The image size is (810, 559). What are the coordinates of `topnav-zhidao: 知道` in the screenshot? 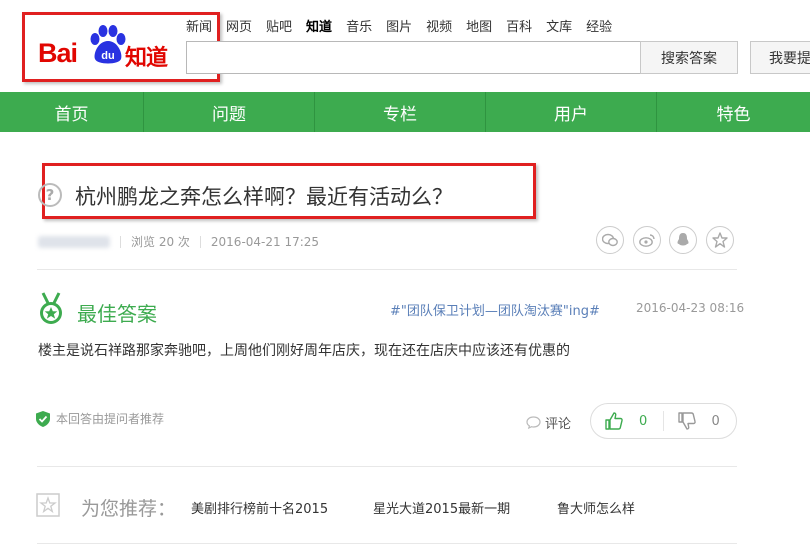 It's located at (319, 25).